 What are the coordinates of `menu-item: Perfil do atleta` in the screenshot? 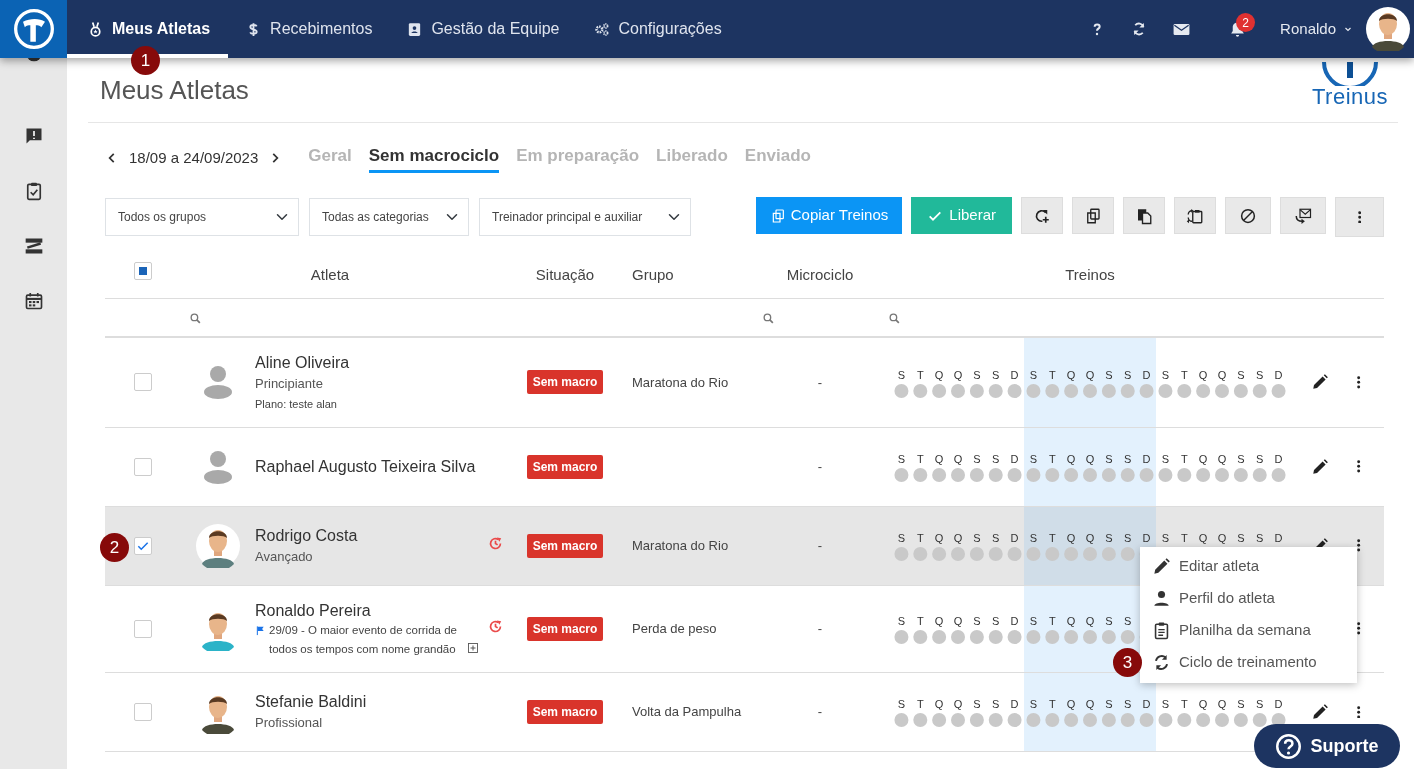 It's located at (1248, 598).